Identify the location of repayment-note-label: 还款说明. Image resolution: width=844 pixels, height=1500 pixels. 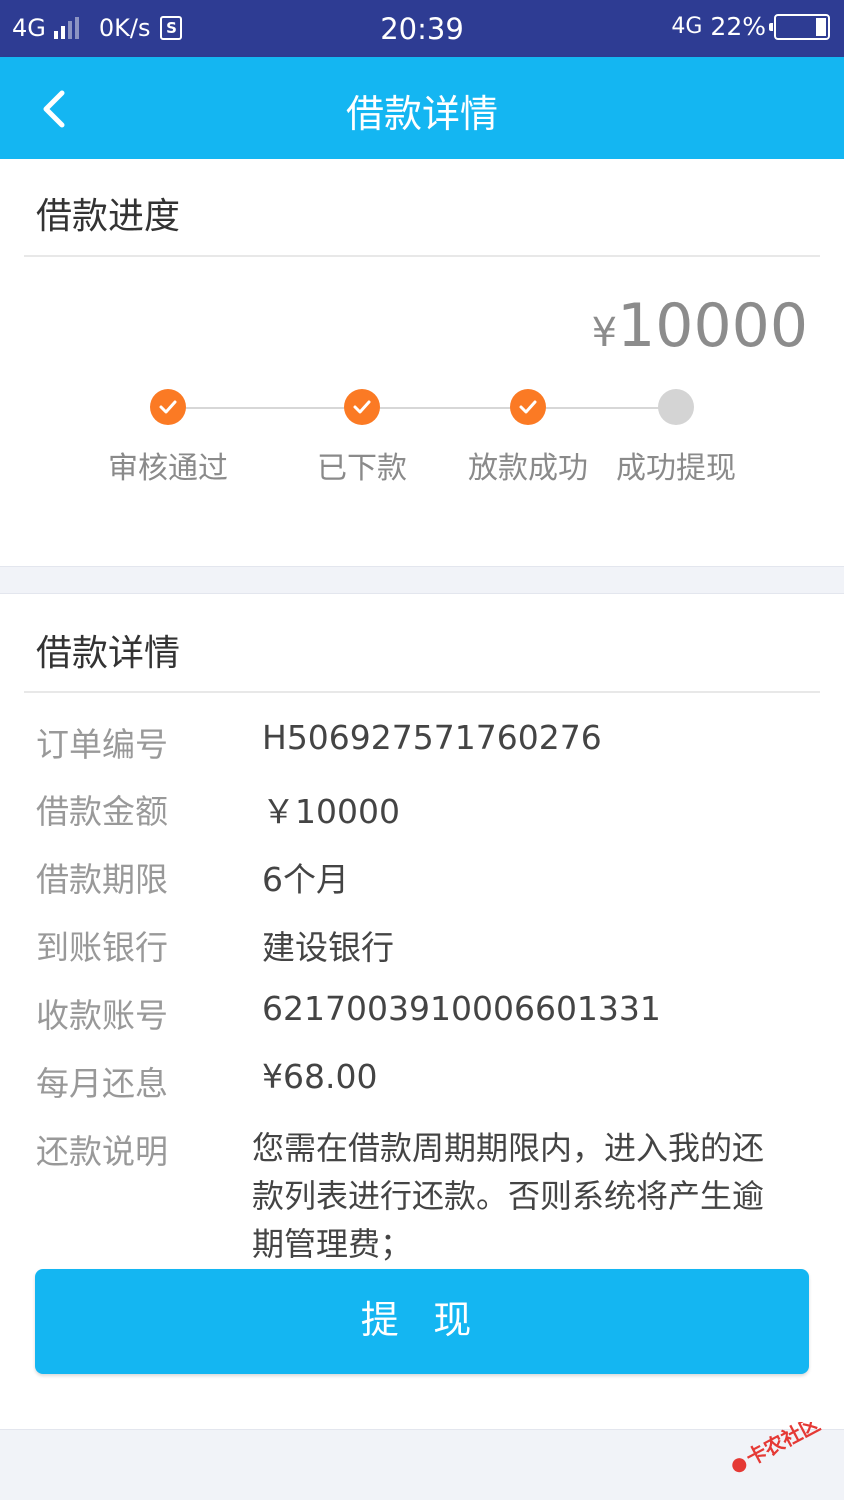
(102, 1151).